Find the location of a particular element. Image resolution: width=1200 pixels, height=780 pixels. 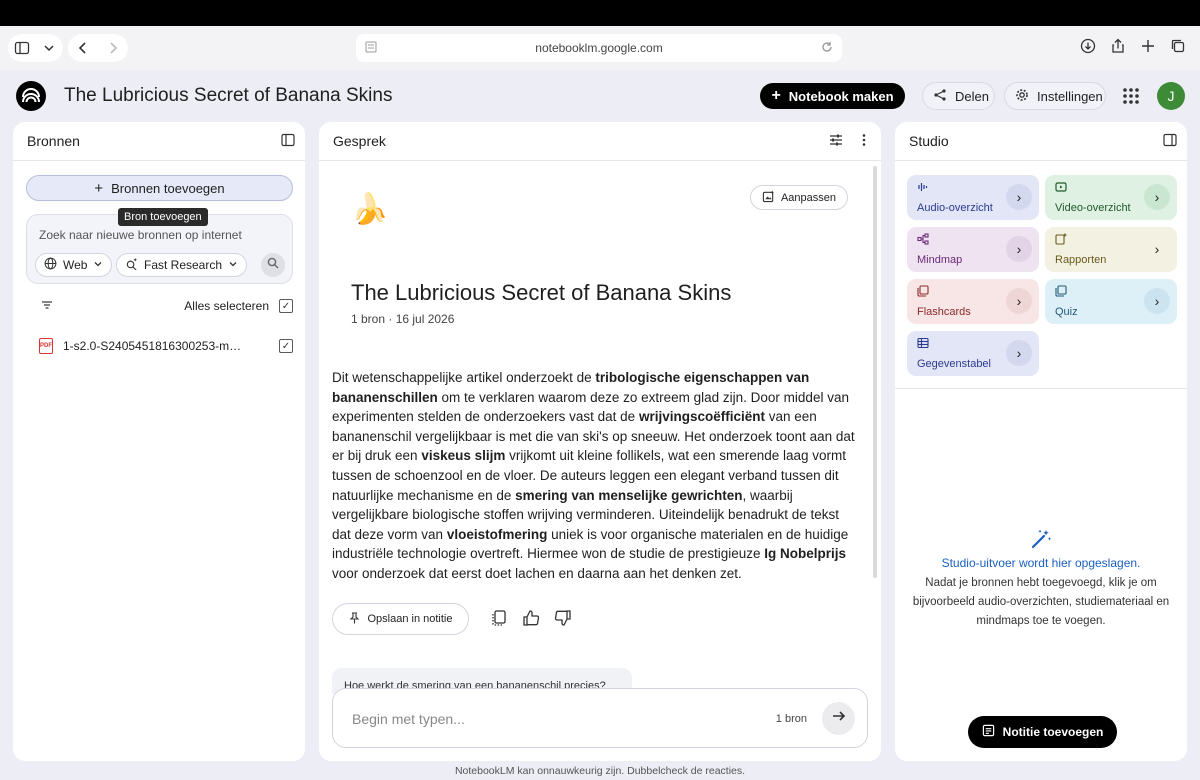

new-tab-icon is located at coordinates (1148, 46).